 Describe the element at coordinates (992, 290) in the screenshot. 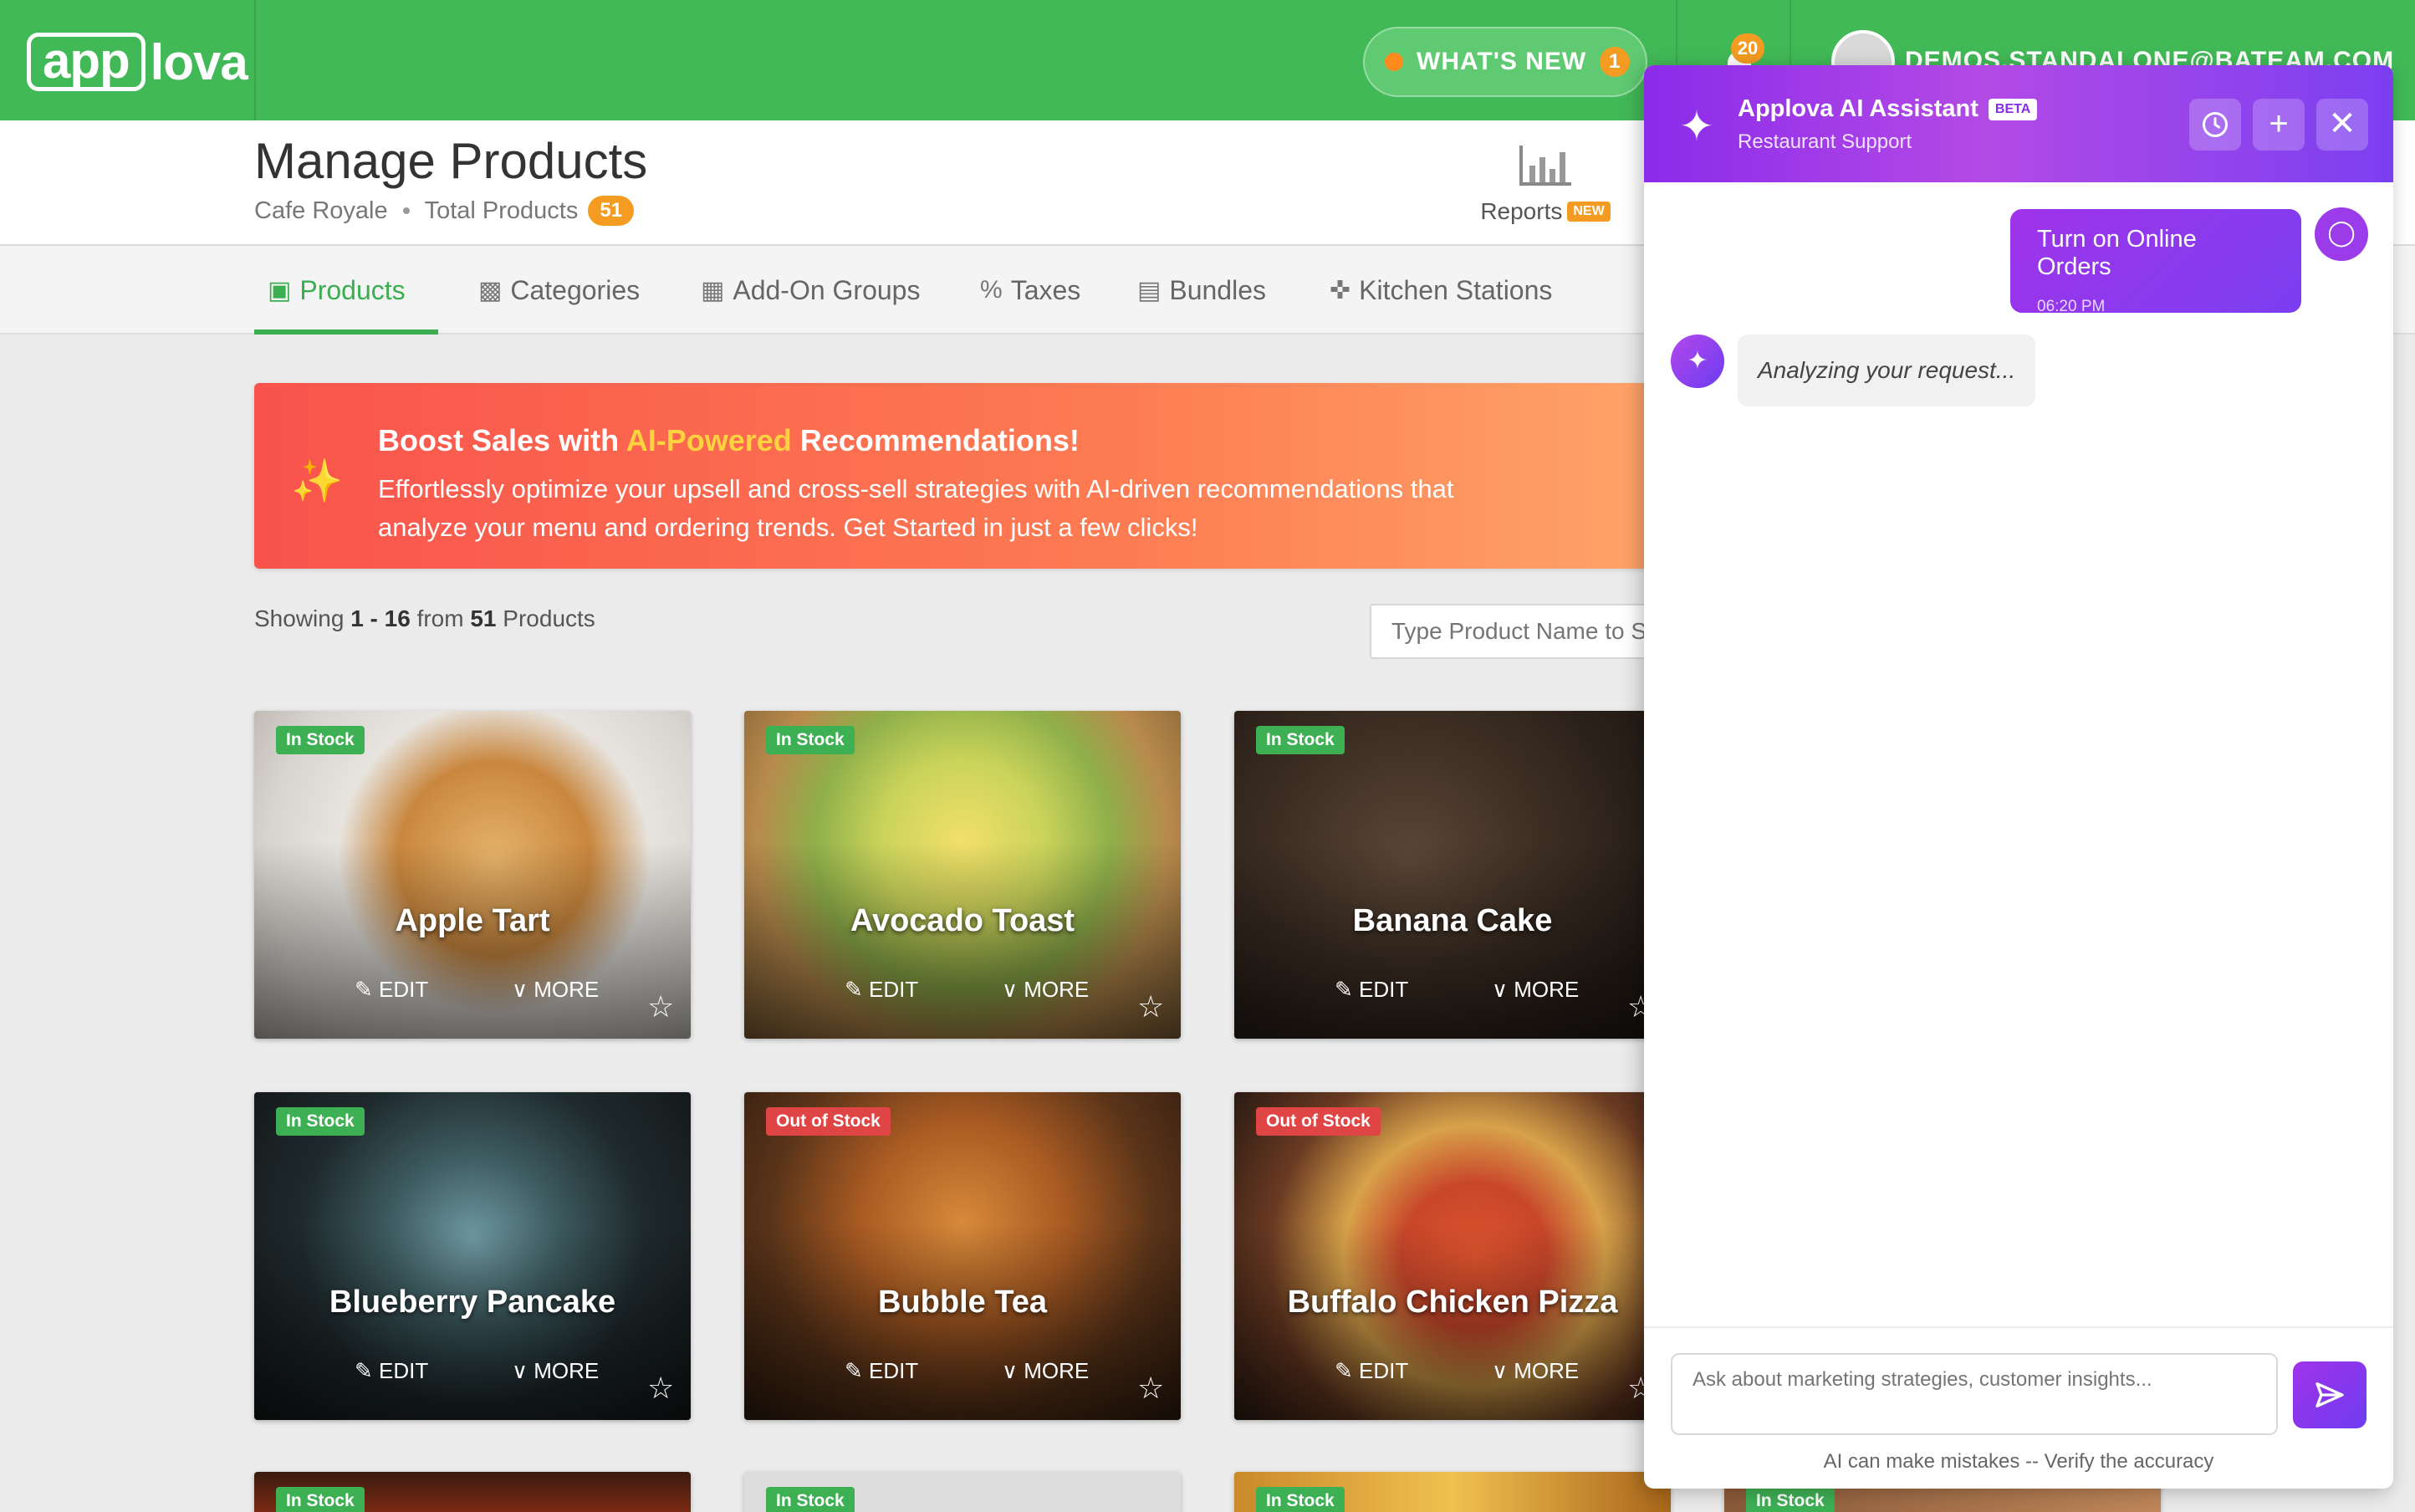

I see `percent-icon: %` at that location.